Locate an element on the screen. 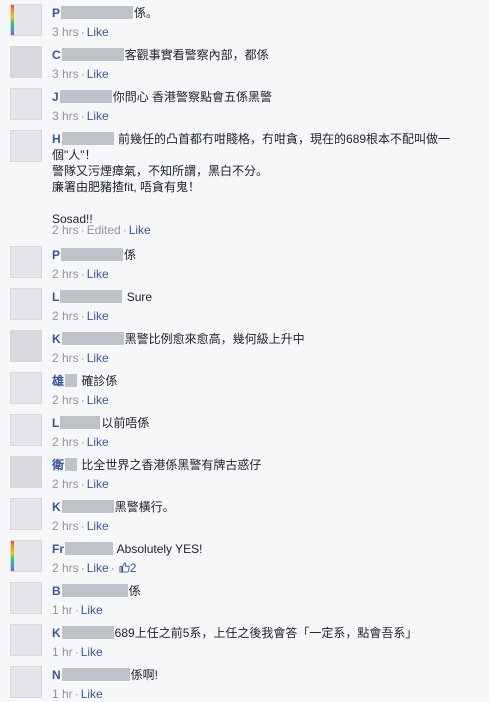  commenter-name: B is located at coordinates (56, 591).